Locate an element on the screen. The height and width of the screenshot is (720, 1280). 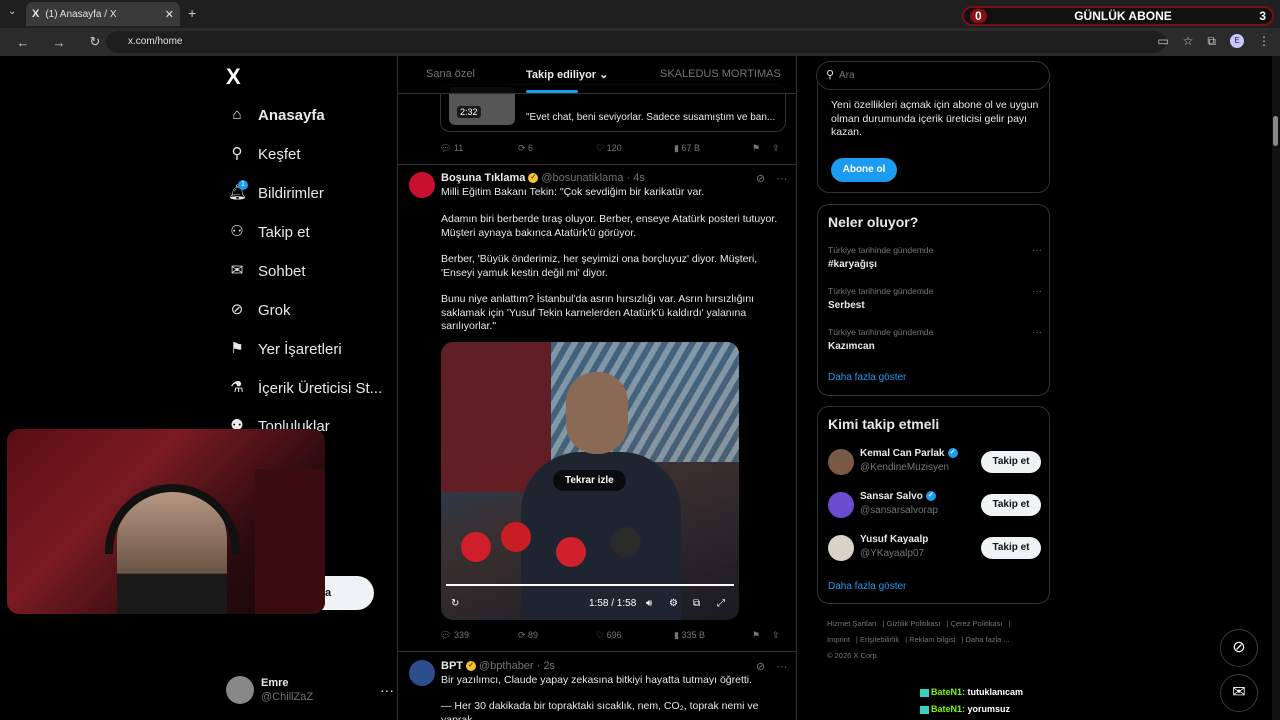
x-logo: X is located at coordinates (233, 77).